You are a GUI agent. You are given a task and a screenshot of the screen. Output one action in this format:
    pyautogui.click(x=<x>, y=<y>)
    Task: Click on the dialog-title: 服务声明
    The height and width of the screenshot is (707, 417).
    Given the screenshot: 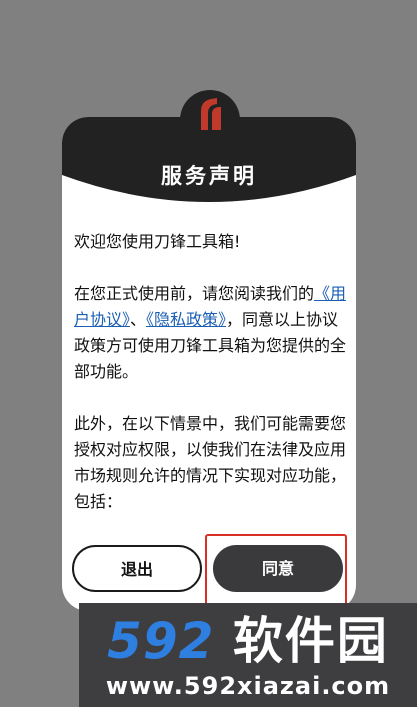 What is the action you would take?
    pyautogui.click(x=209, y=175)
    